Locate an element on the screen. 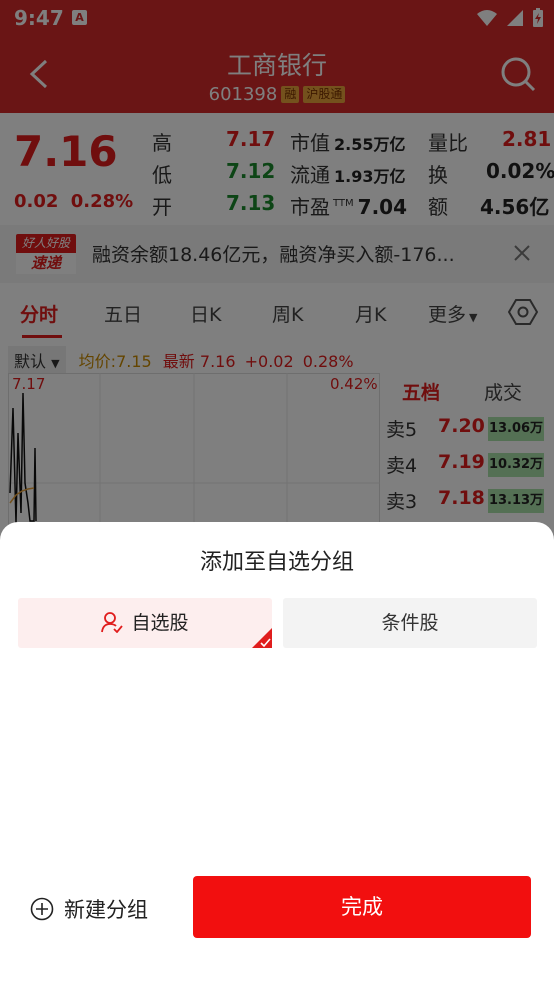  sheet-title: 添加至自选分组 is located at coordinates (276, 562).